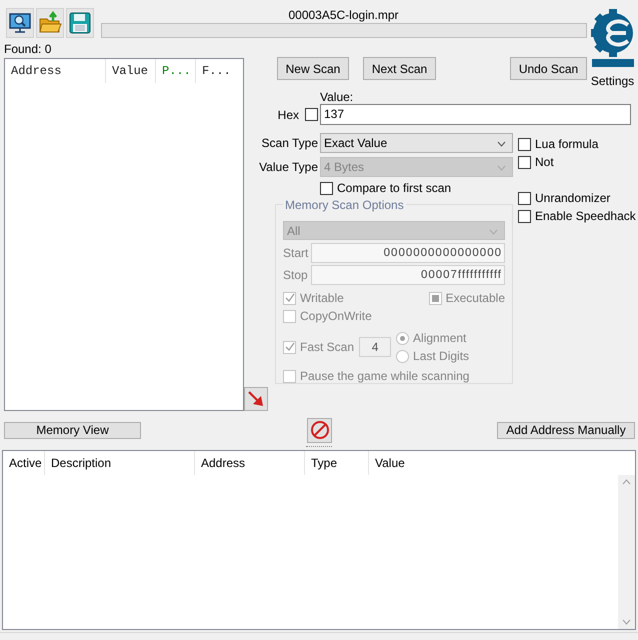  What do you see at coordinates (327, 347) in the screenshot?
I see `checkbox-label: Fast Scan` at bounding box center [327, 347].